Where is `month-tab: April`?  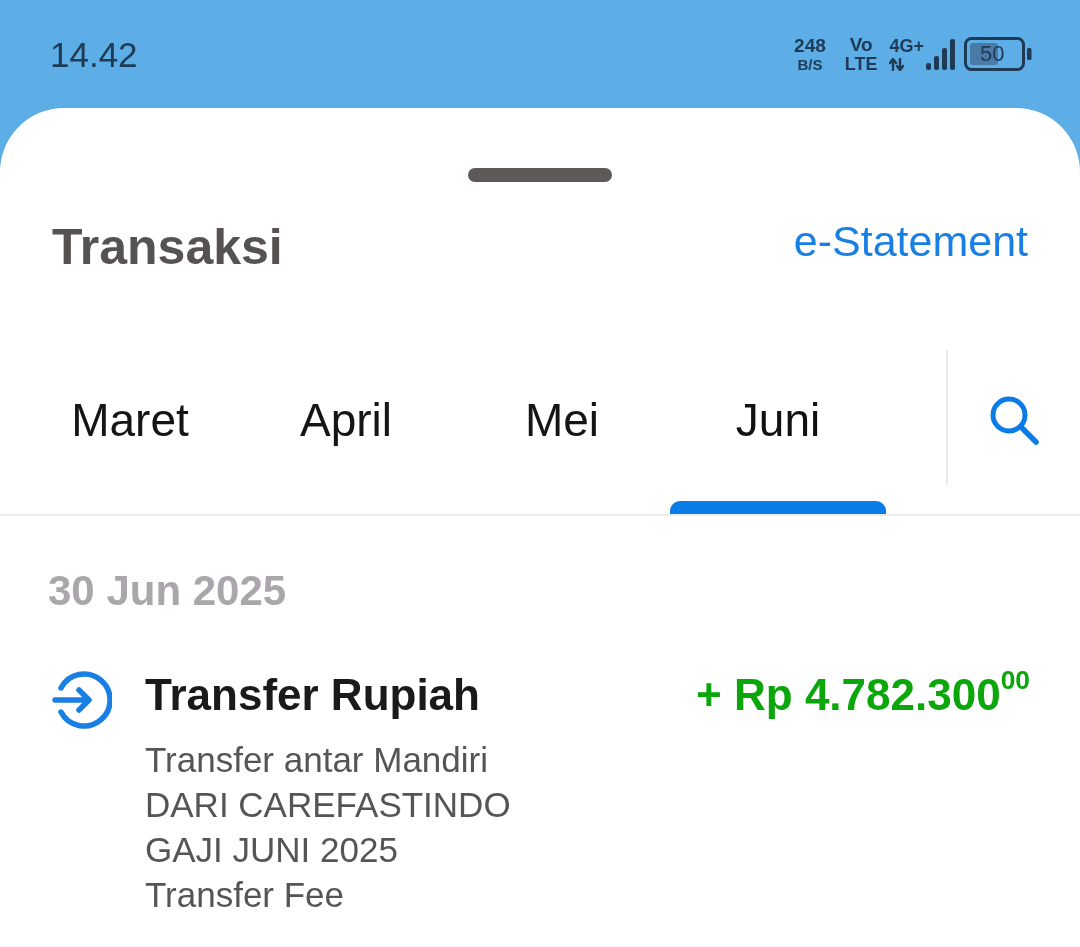
month-tab: April is located at coordinates (346, 432).